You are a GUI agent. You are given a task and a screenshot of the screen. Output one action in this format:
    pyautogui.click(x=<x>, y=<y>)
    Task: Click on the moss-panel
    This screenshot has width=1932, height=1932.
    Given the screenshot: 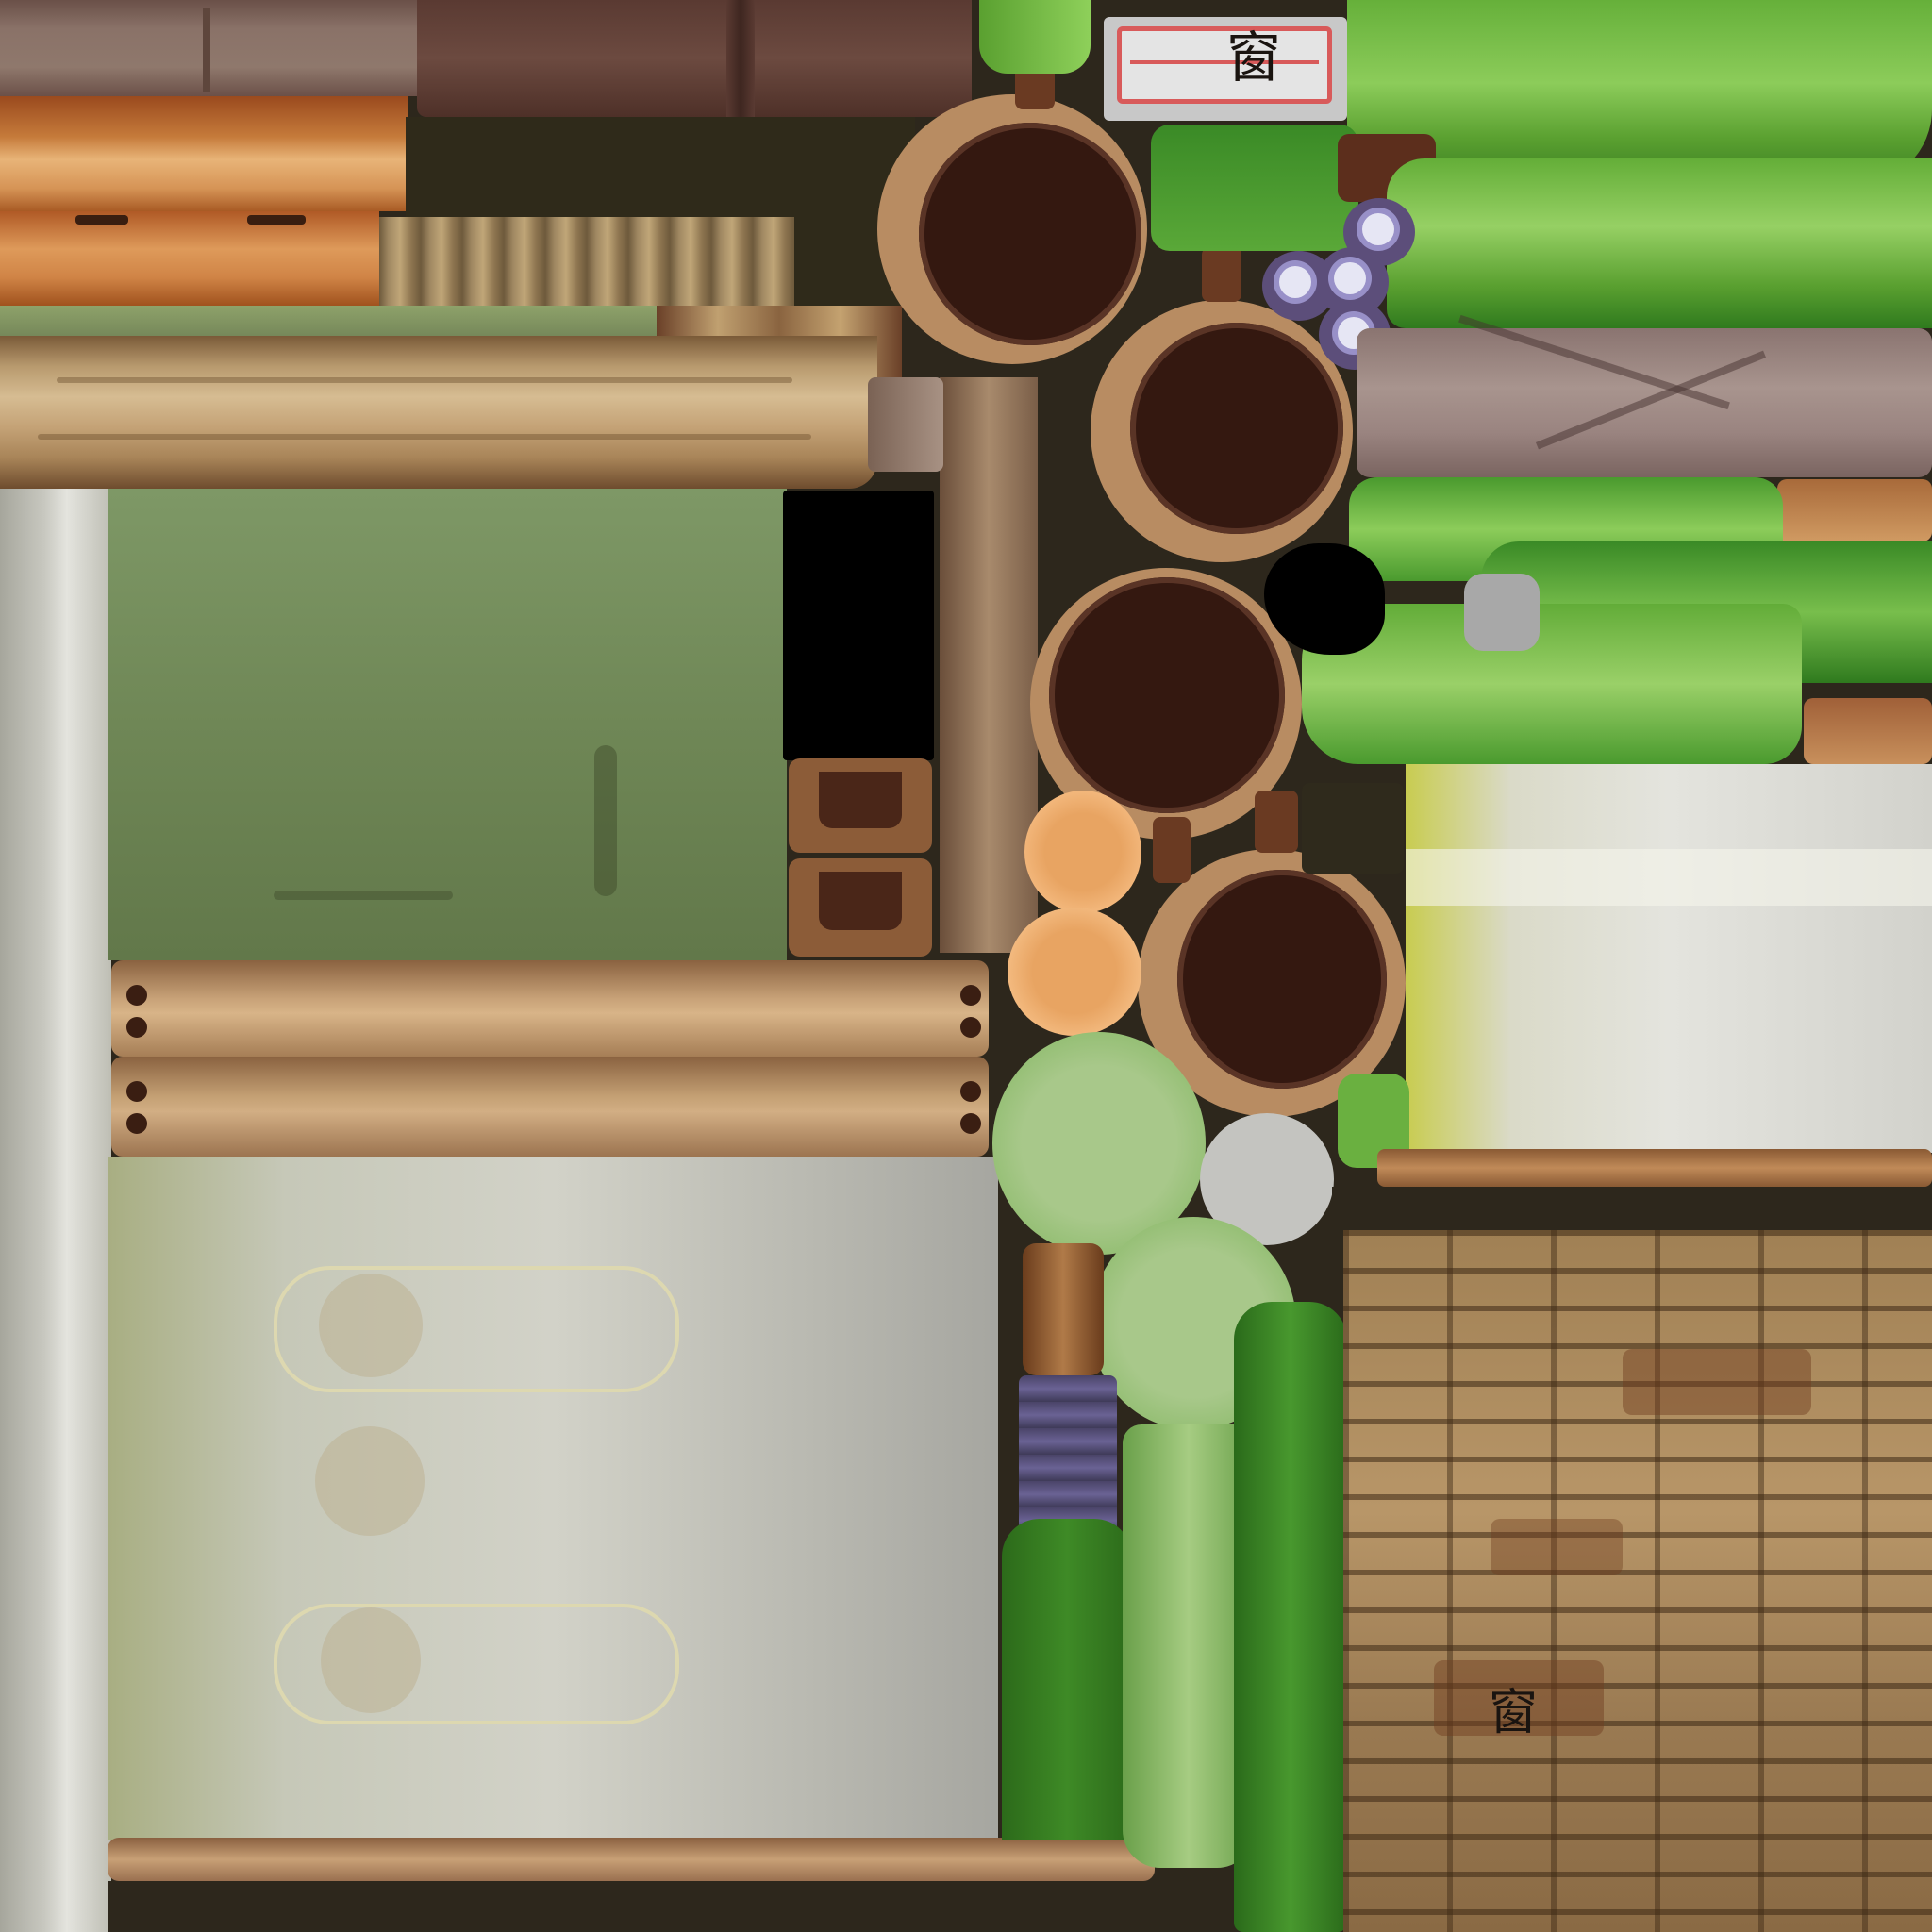 What is the action you would take?
    pyautogui.click(x=448, y=724)
    